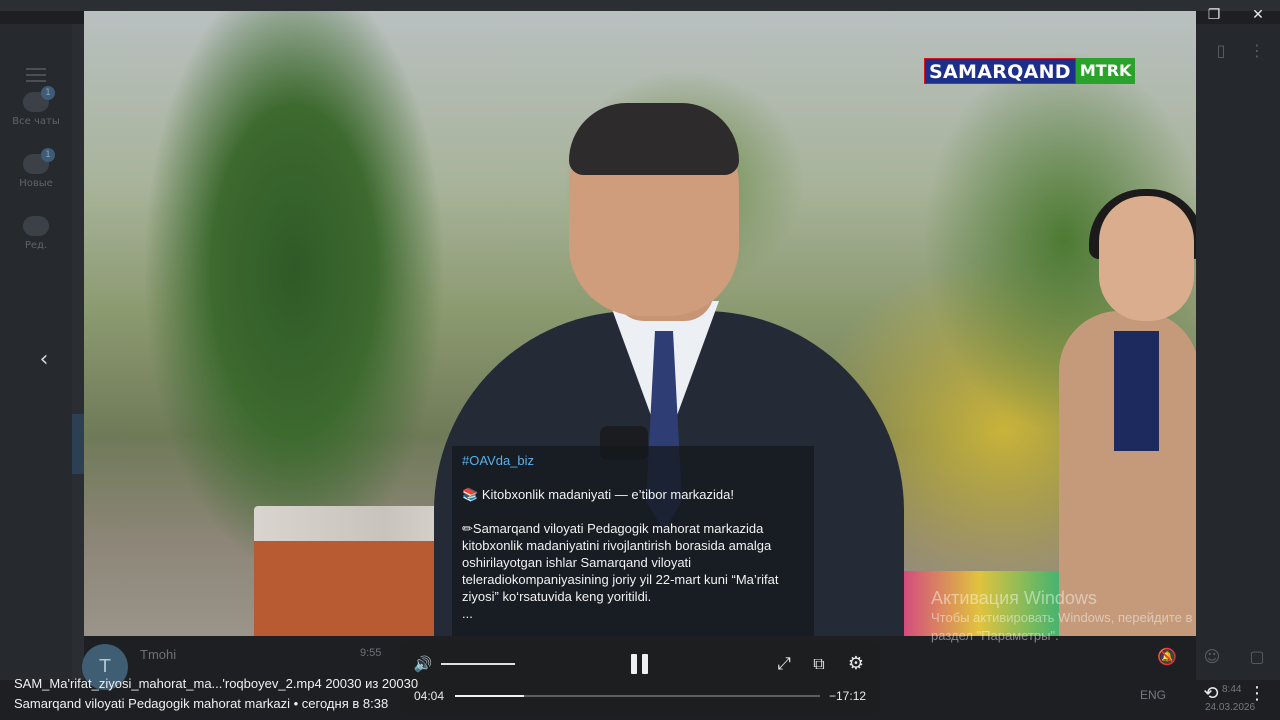 The width and height of the screenshot is (1280, 720). I want to click on more-button: ⋮, so click(1257, 694).